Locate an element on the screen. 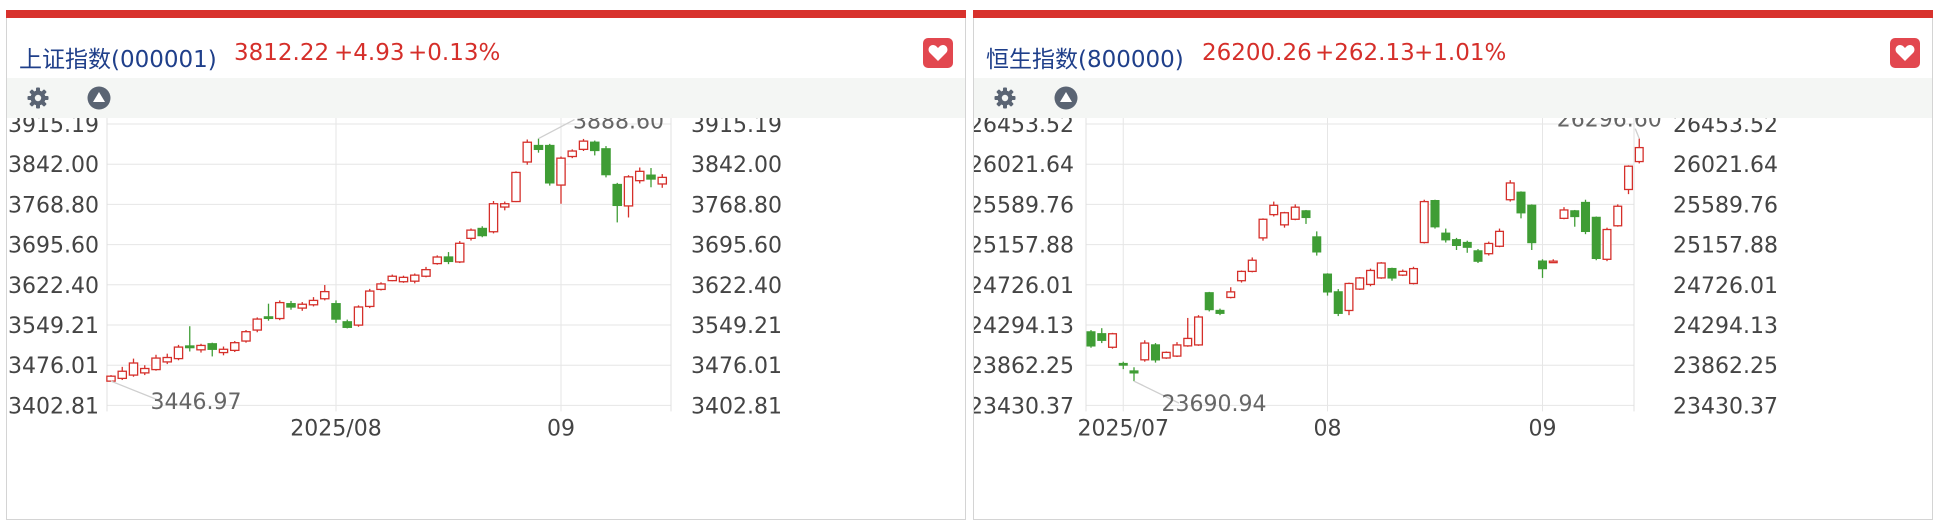 Image resolution: width=1936 pixels, height=530 pixels. y-axis-label-right: 3842.00 is located at coordinates (736, 165).